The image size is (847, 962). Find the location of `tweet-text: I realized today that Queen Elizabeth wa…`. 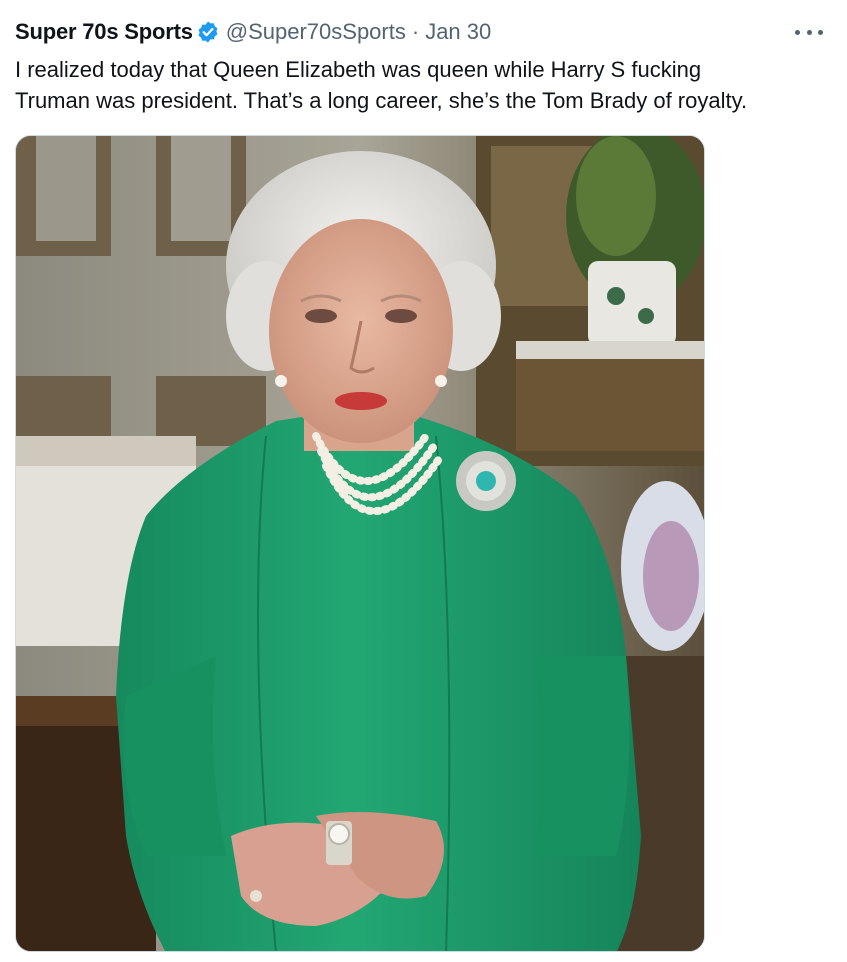

tweet-text: I realized today that Queen Elizabeth wa… is located at coordinates (420, 85).